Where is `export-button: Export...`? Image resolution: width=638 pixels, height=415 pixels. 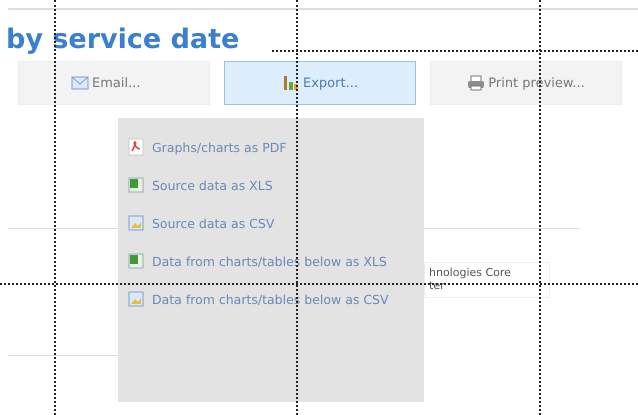
export-button: Export... is located at coordinates (320, 83).